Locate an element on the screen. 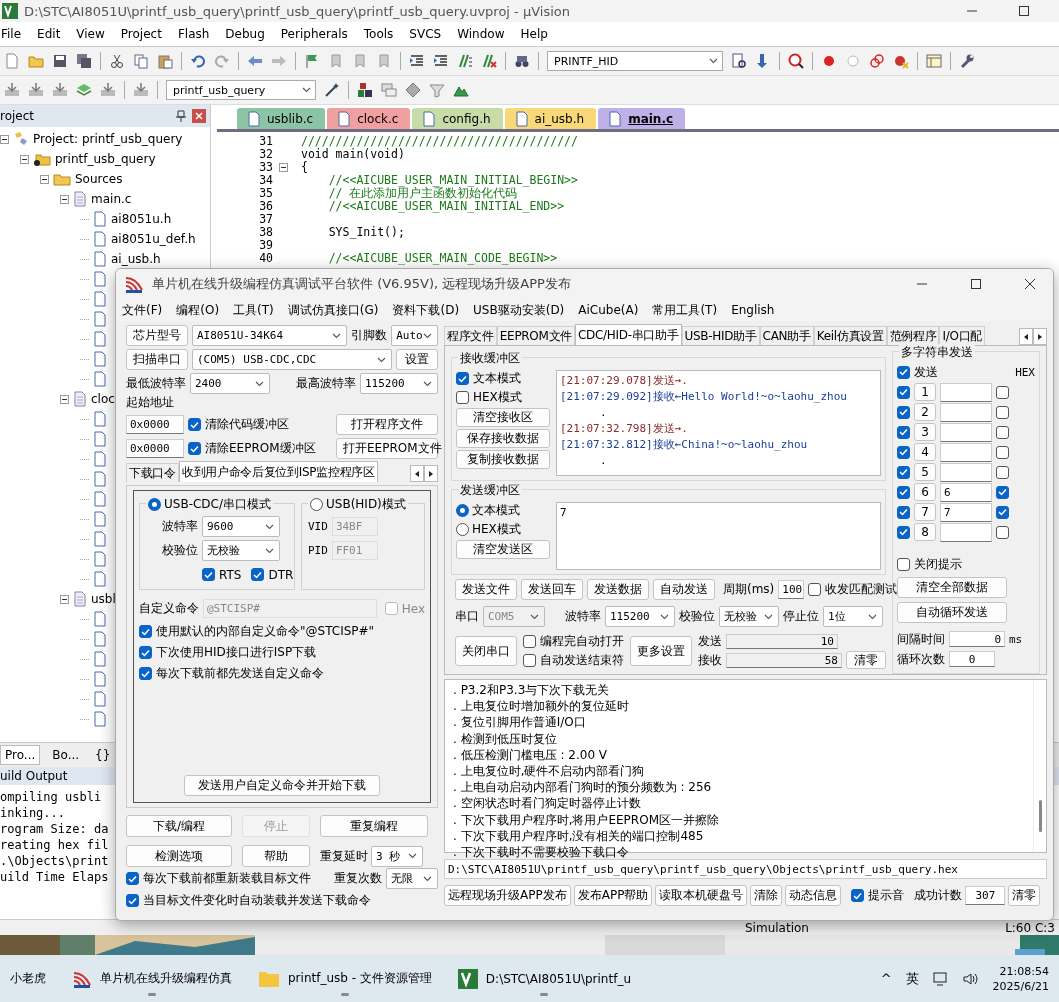 The width and height of the screenshot is (1059, 1002). tree-item: usbl is located at coordinates (103, 599).